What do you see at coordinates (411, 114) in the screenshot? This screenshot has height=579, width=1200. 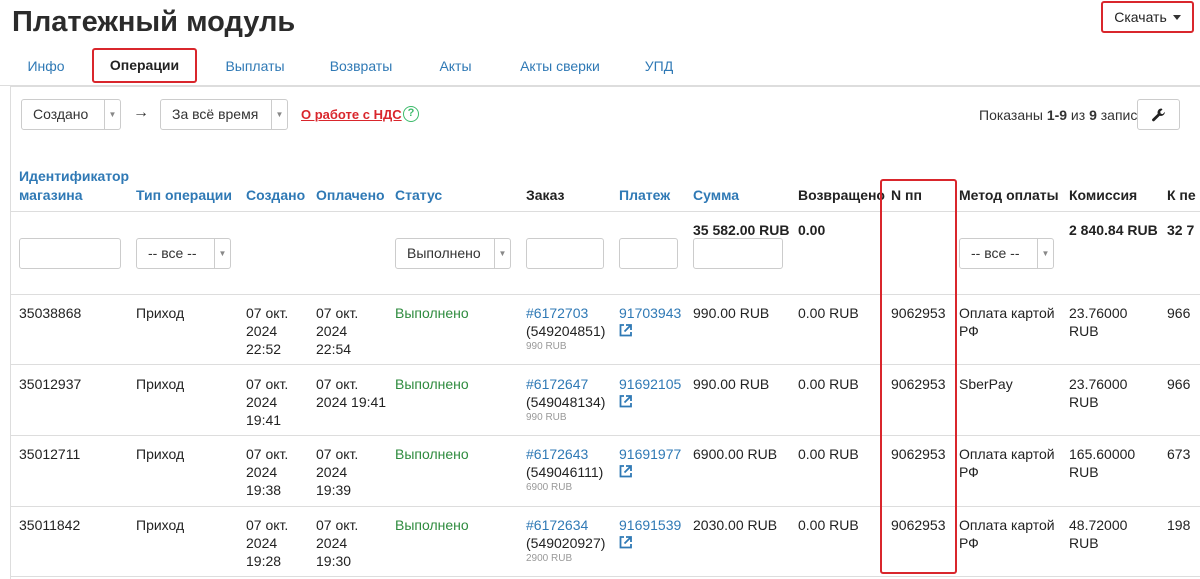 I see `question-circle-icon: ?` at bounding box center [411, 114].